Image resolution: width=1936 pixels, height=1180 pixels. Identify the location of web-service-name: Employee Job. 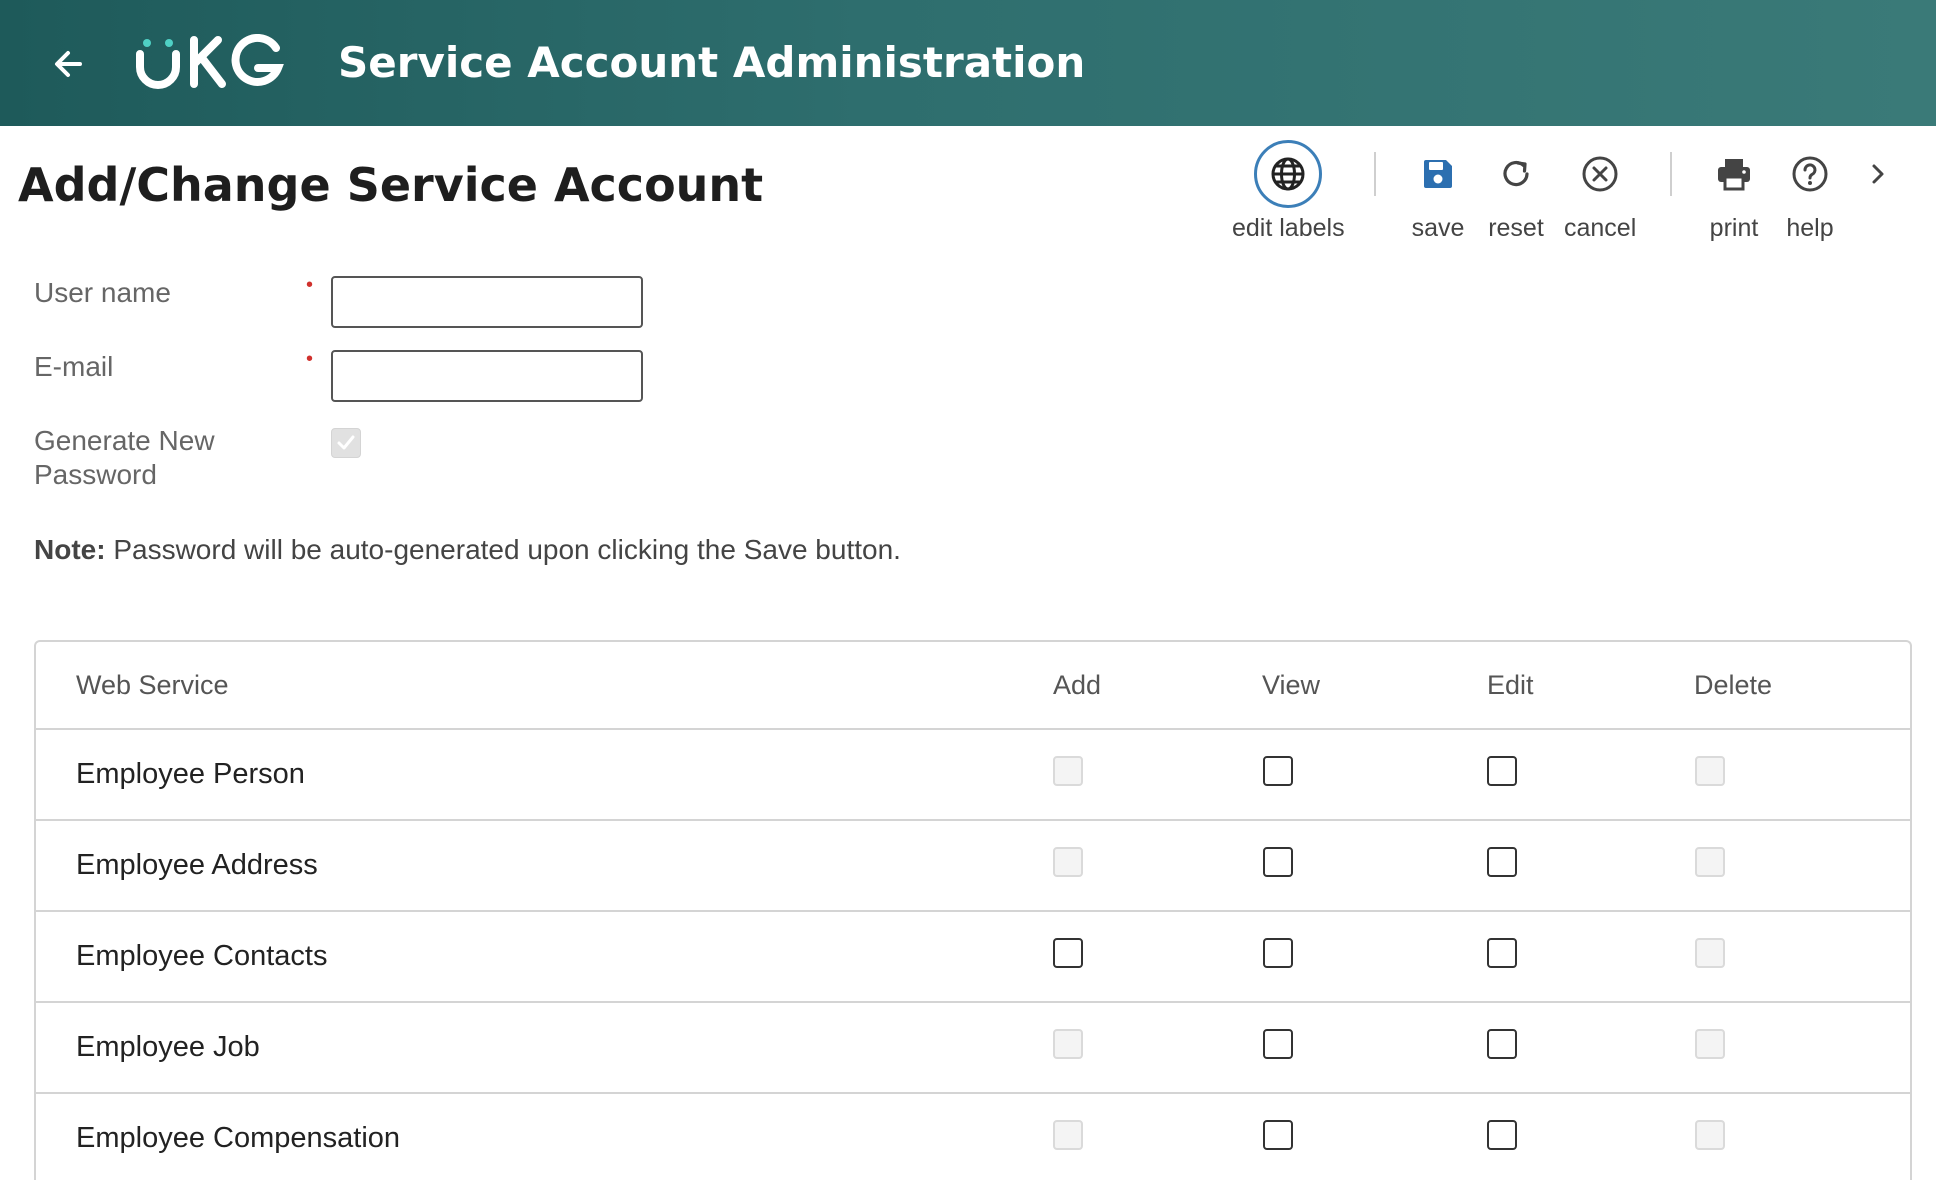
(168, 1047).